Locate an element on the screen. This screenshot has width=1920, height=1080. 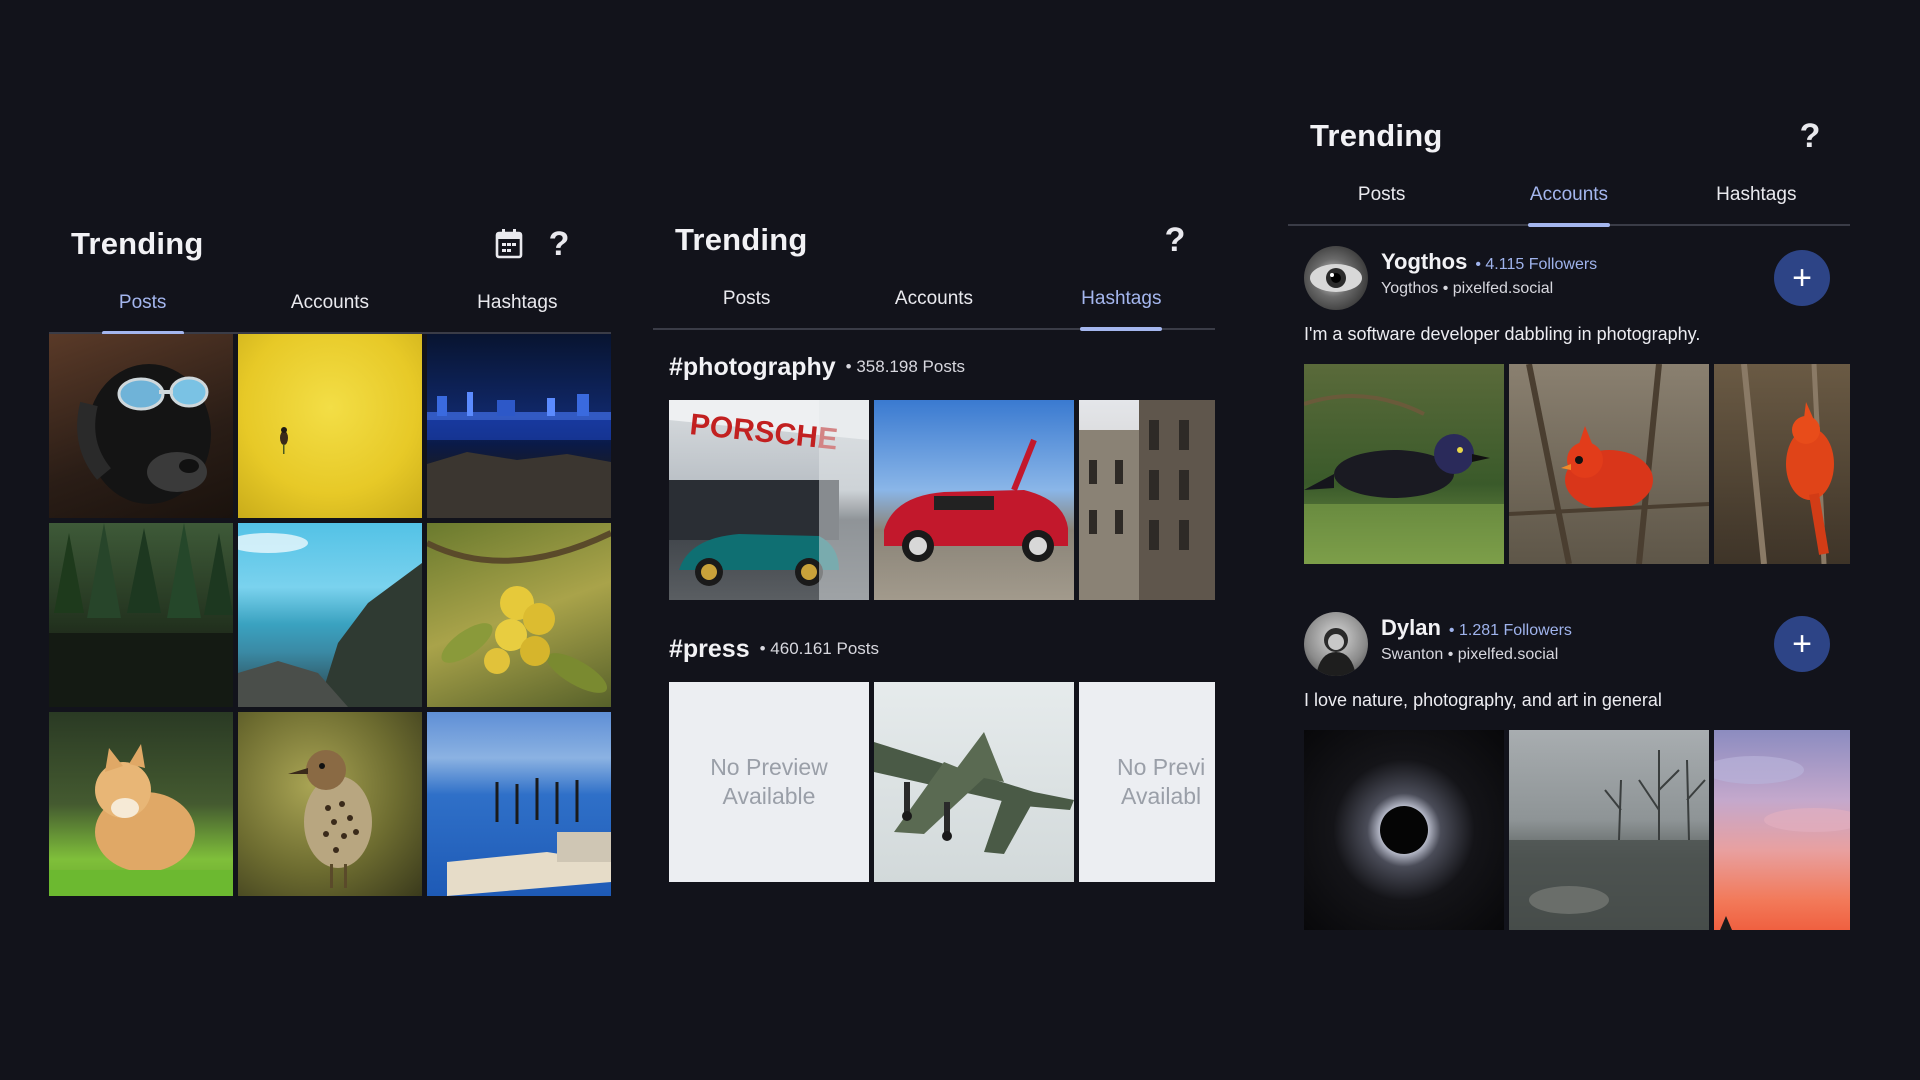
account-handle: Swanton • pixelfed.social is located at coordinates (1470, 654).